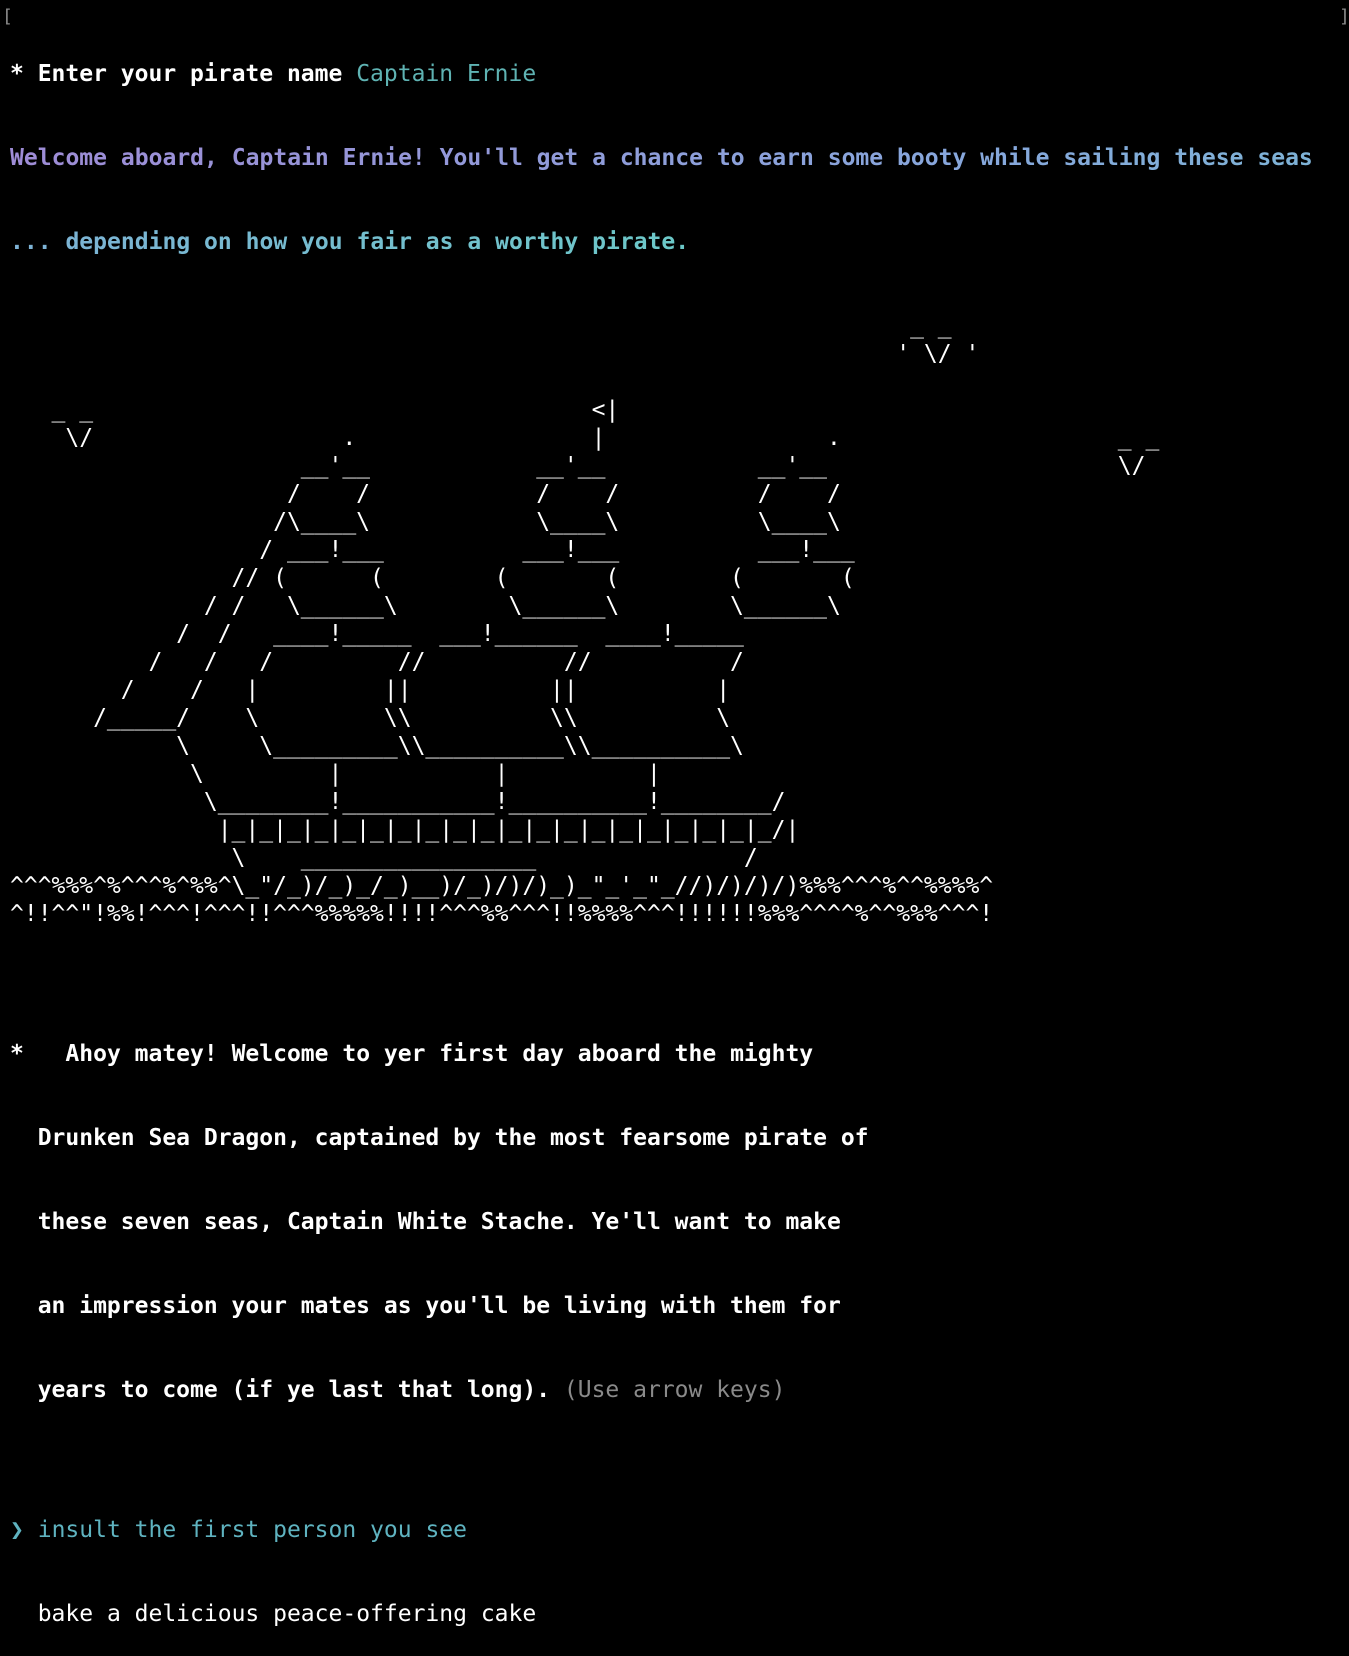 The height and width of the screenshot is (1656, 1349). What do you see at coordinates (377, 634) in the screenshot?
I see `ship-art-line: / / ____!_____ ___!______ ____!_____` at bounding box center [377, 634].